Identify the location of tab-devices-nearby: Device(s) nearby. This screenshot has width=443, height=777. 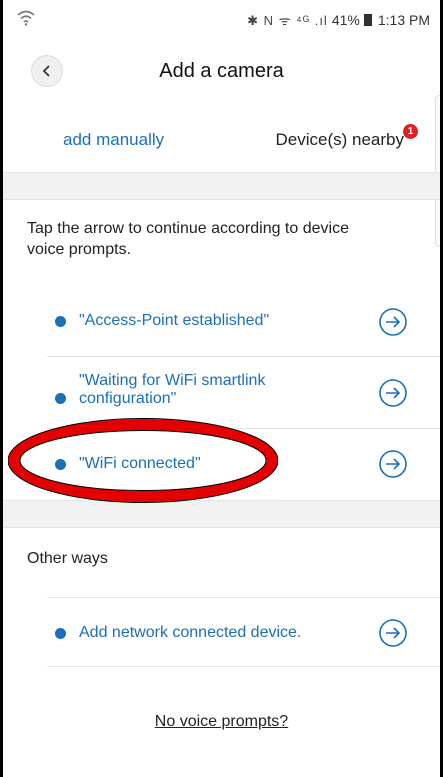
(340, 140).